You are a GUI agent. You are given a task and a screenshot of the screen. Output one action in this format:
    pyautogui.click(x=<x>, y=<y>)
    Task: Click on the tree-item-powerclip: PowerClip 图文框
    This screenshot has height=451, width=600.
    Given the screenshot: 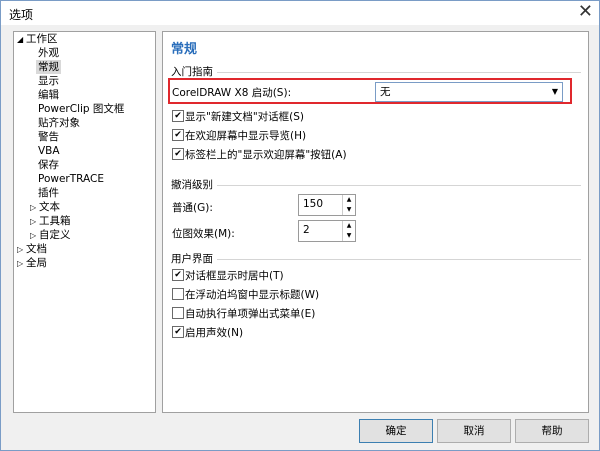 What is the action you would take?
    pyautogui.click(x=81, y=109)
    